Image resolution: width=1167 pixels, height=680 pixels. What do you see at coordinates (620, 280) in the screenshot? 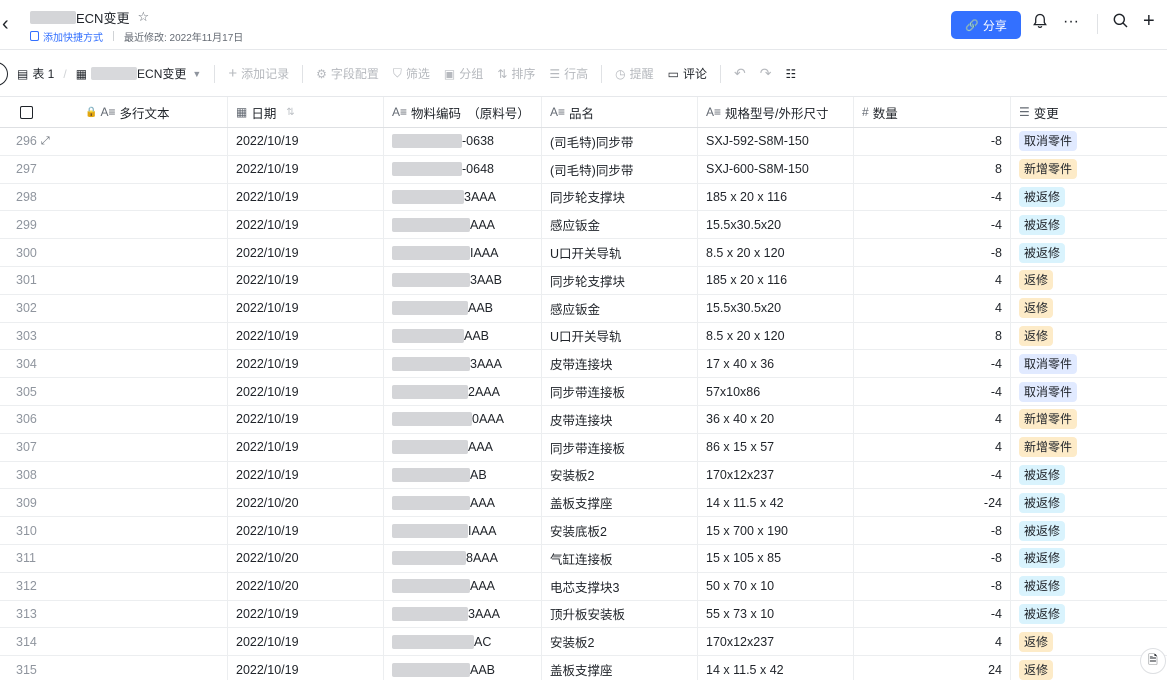
I see `name-cell: 同步轮支撑块` at bounding box center [620, 280].